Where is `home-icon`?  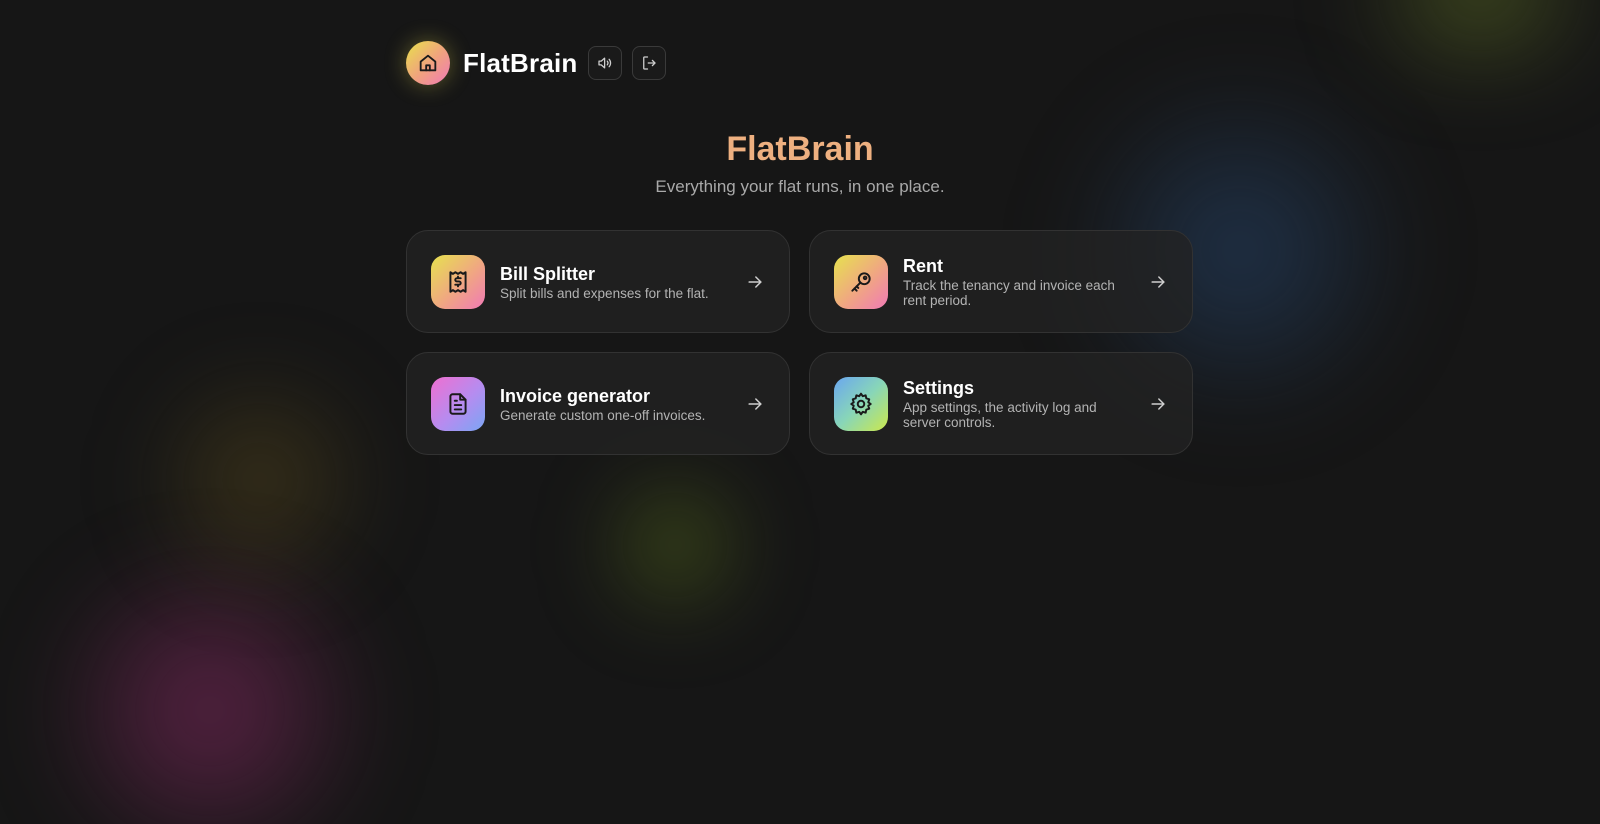 home-icon is located at coordinates (428, 63).